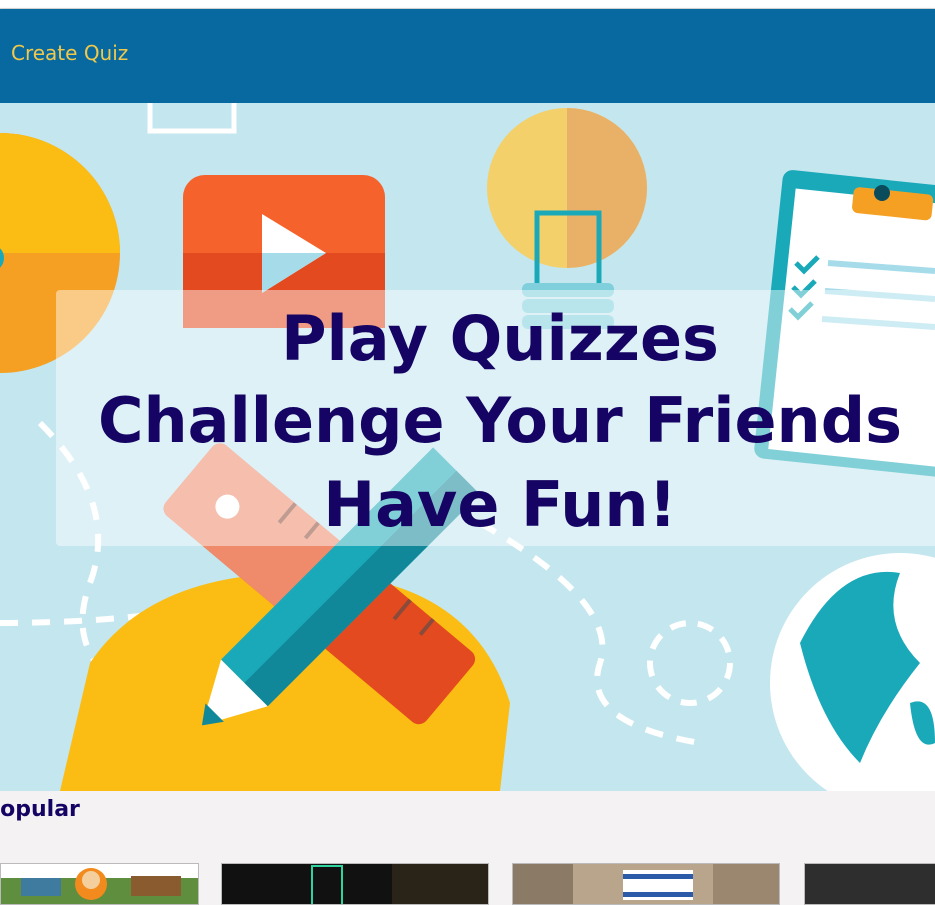 The width and height of the screenshot is (935, 905). Describe the element at coordinates (467, 56) in the screenshot. I see `navbar: Create Quiz` at that location.